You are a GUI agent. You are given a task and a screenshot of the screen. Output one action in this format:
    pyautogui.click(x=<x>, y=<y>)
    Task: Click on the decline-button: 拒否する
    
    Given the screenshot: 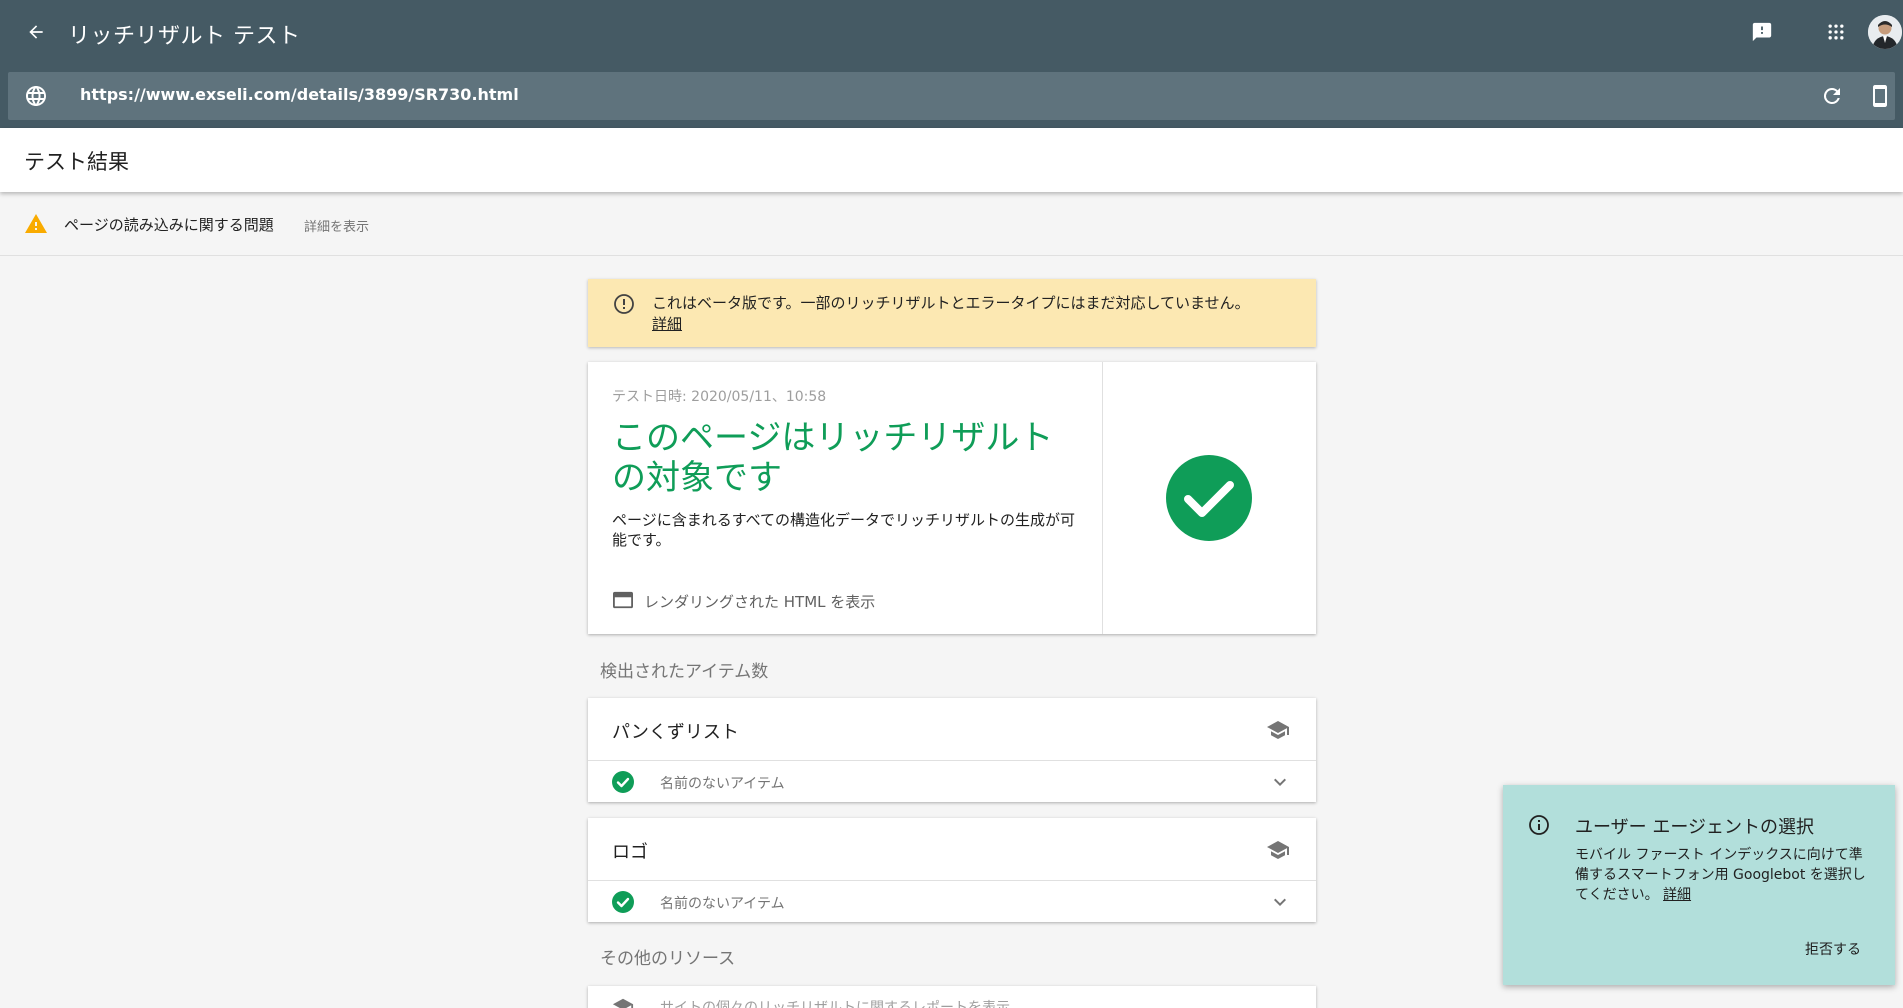 What is the action you would take?
    pyautogui.click(x=1833, y=949)
    